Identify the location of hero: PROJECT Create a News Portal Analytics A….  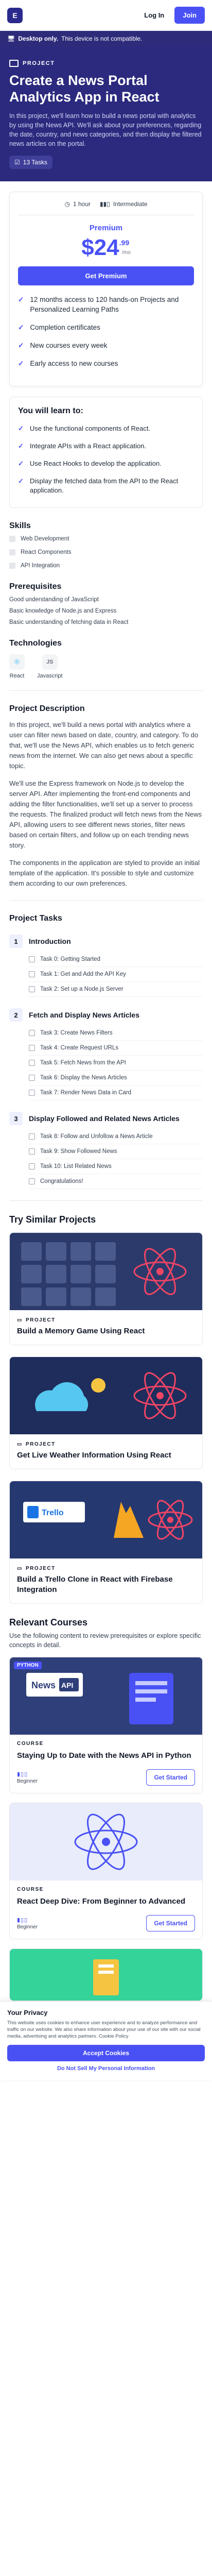
(106, 113).